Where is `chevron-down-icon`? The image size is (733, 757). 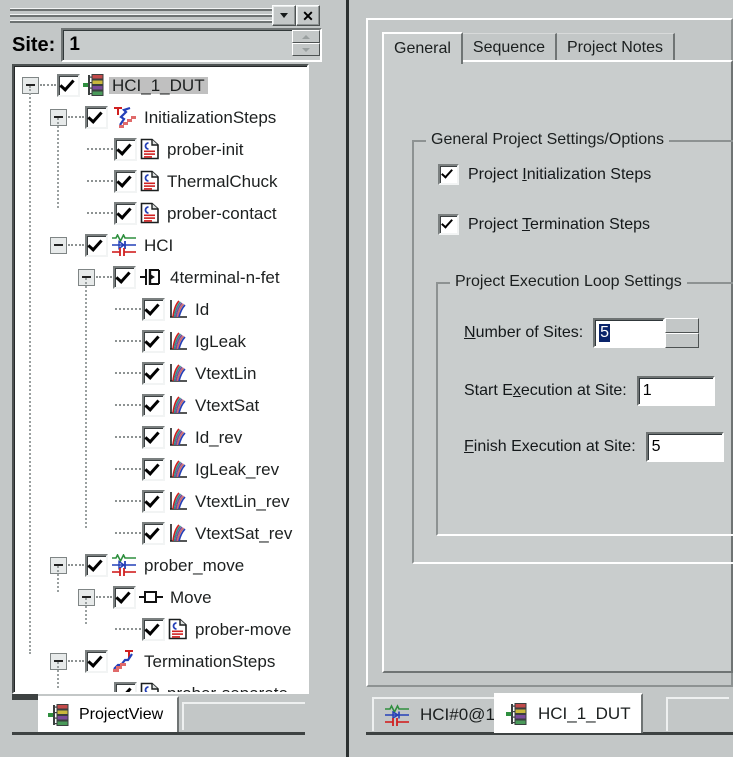 chevron-down-icon is located at coordinates (284, 15).